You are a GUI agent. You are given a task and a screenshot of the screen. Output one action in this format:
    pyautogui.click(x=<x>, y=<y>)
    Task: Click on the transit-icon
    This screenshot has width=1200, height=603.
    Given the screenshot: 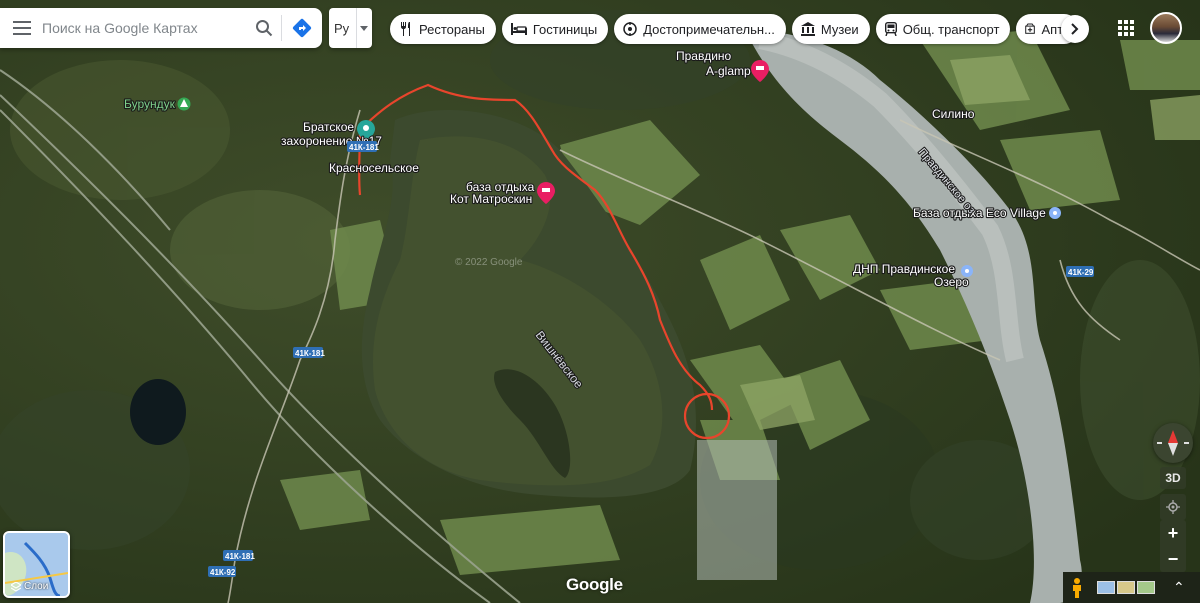 What is the action you would take?
    pyautogui.click(x=890, y=29)
    